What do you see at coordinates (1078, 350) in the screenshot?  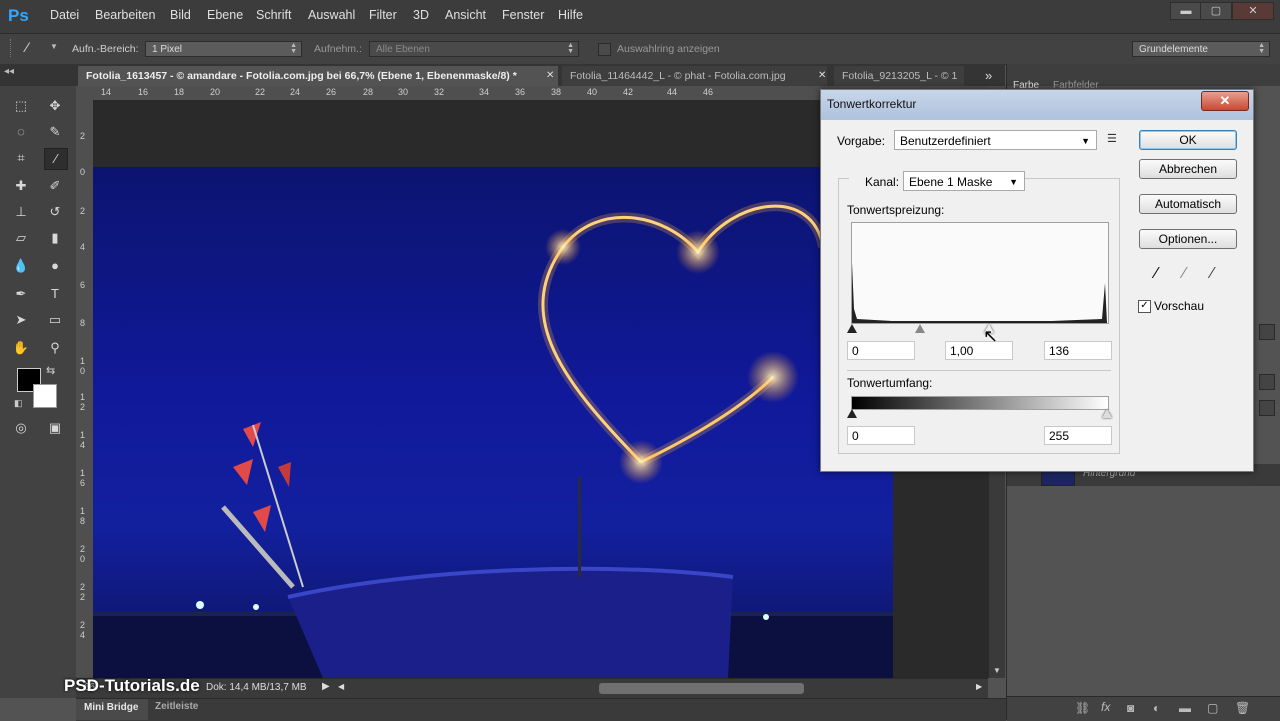 I see `input-white-field: 136` at bounding box center [1078, 350].